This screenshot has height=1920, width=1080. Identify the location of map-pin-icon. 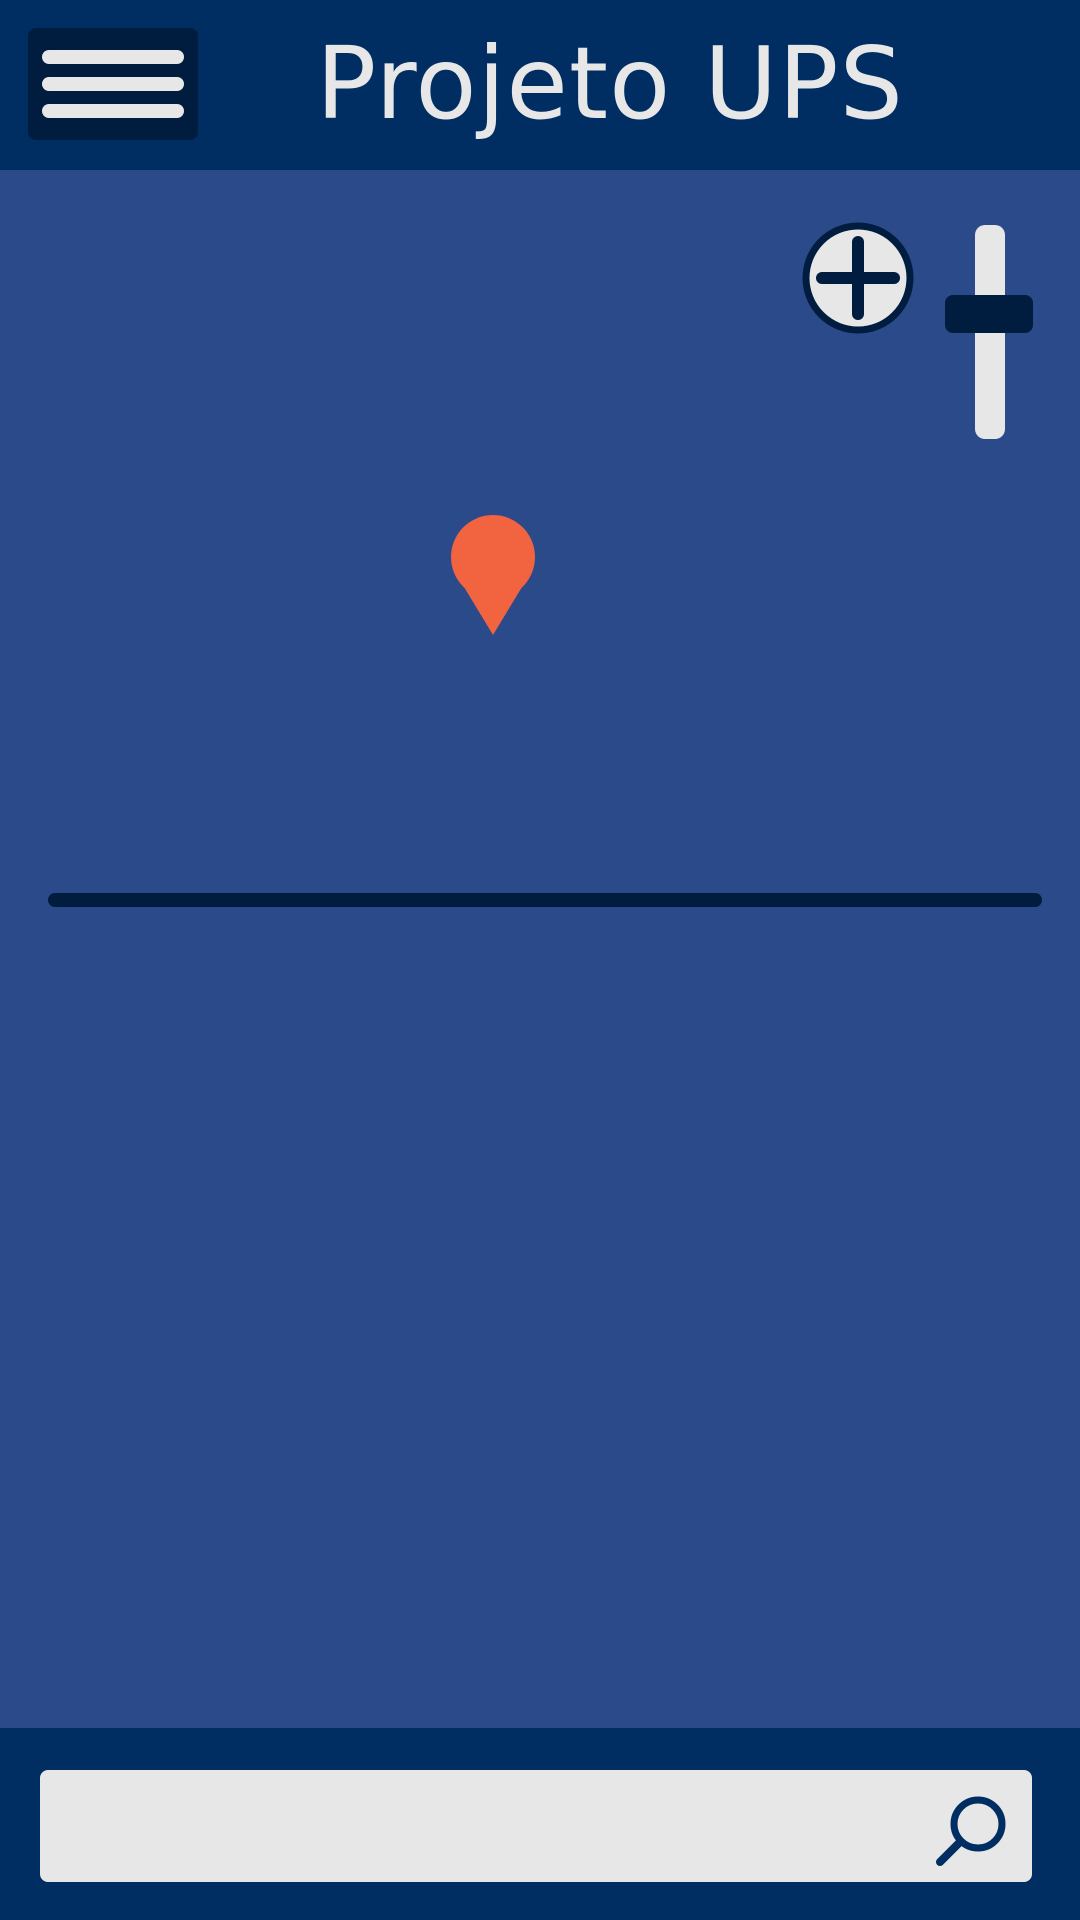
(493, 574).